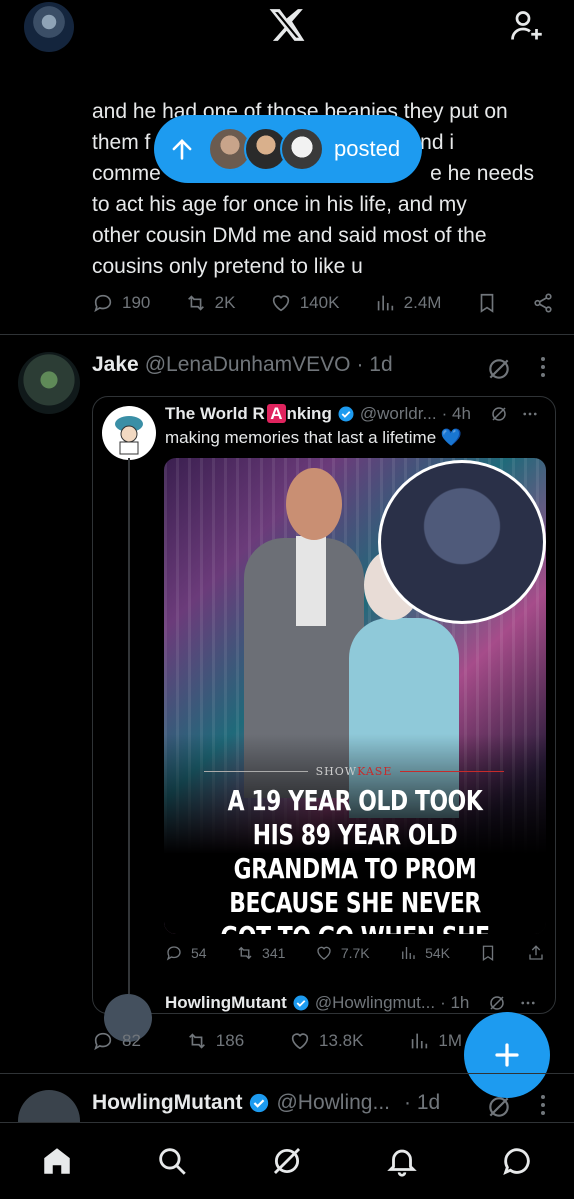 This screenshot has width=574, height=1199. I want to click on reply-button: 82, so click(116, 1041).